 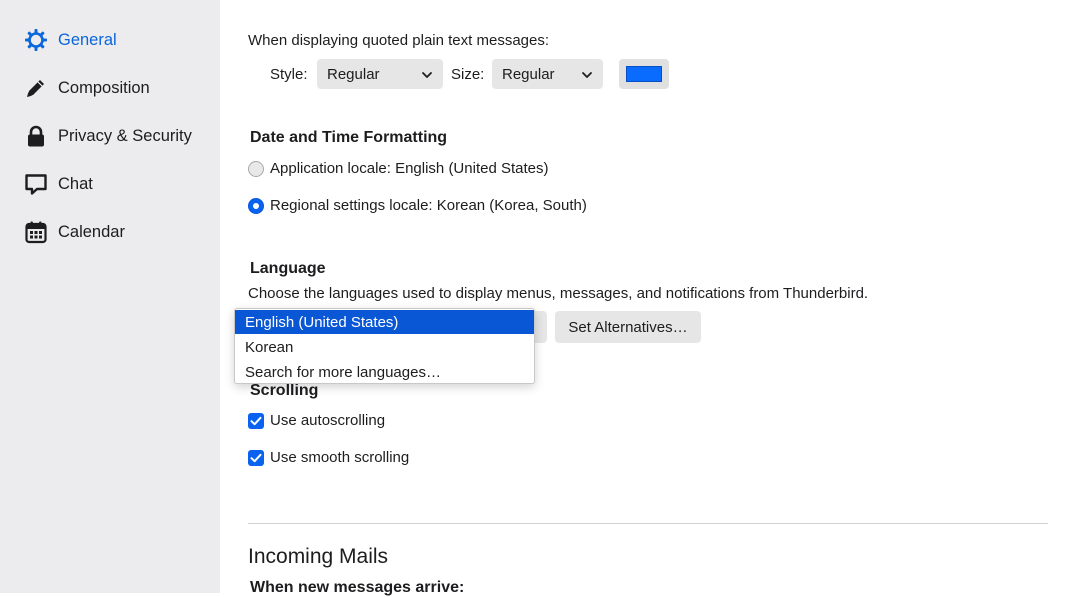 I want to click on gear-icon, so click(x=36, y=40).